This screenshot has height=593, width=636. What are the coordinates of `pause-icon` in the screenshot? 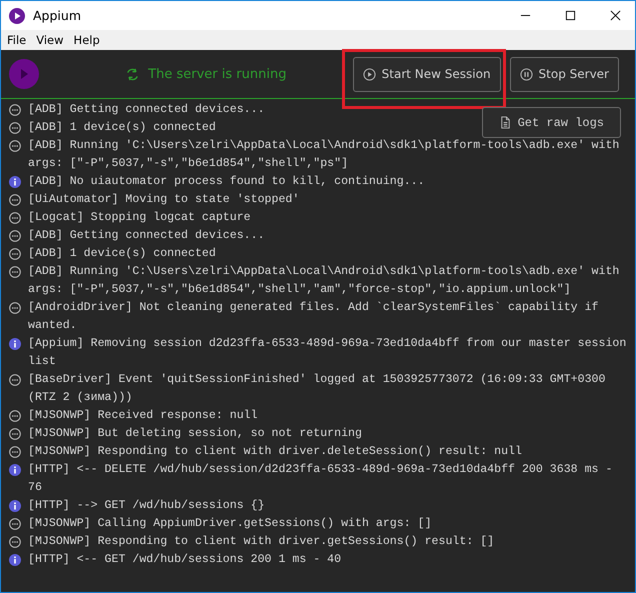 It's located at (526, 74).